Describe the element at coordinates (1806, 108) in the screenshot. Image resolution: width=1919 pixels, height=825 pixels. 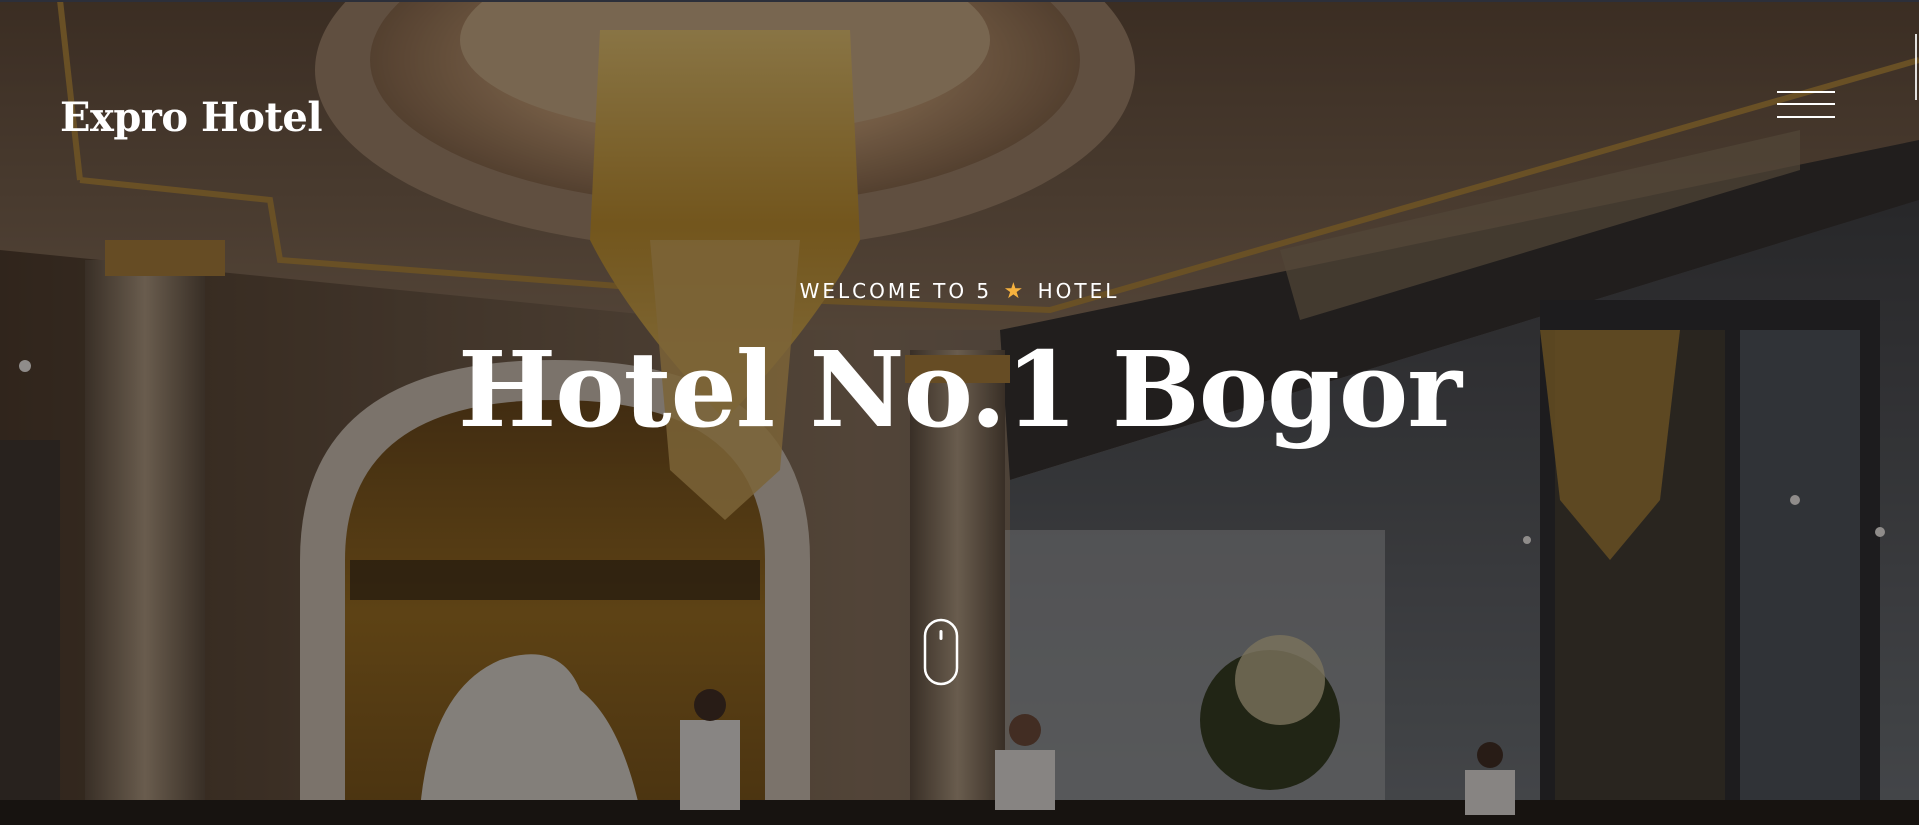
I see `hamburger-menu-icon` at that location.